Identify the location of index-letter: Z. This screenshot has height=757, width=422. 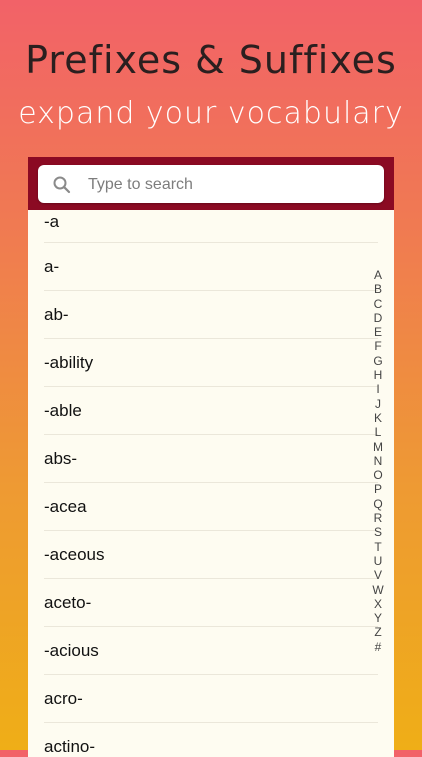
(377, 632).